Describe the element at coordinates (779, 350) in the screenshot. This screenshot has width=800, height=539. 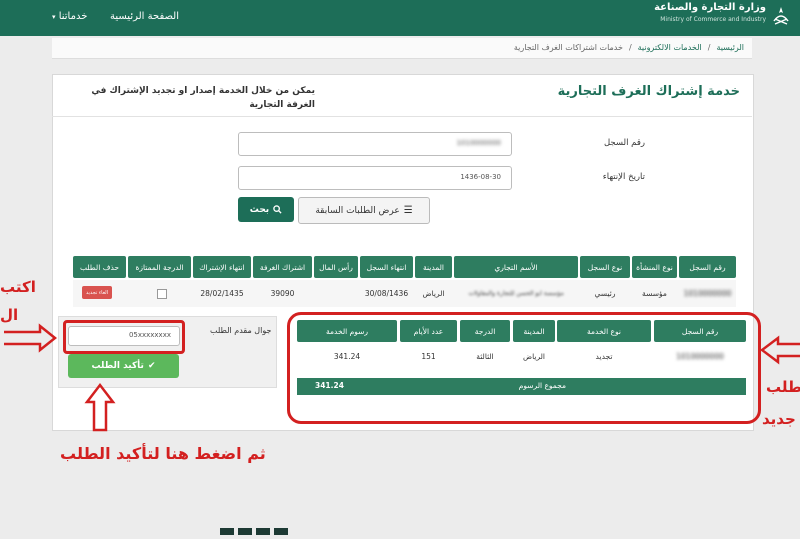
I see `annotation-arrow-left` at that location.